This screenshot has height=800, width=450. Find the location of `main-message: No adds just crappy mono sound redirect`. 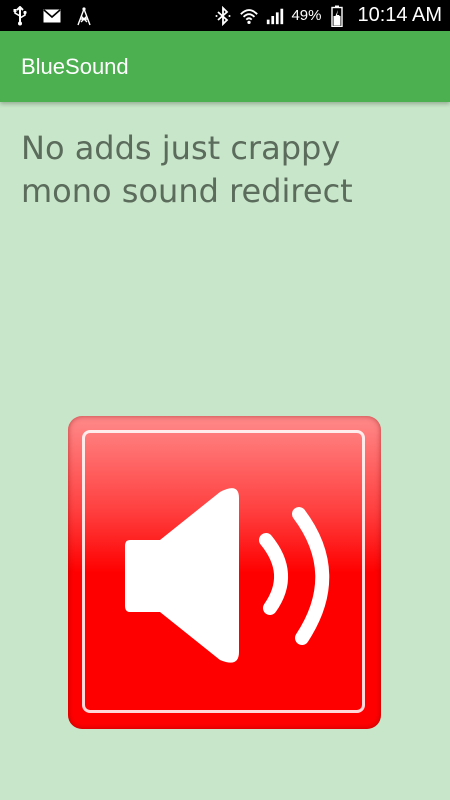

main-message: No adds just crappy mono sound redirect is located at coordinates (187, 169).